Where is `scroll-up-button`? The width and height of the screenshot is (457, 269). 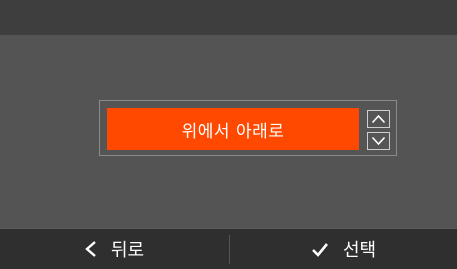
scroll-up-button is located at coordinates (378, 119).